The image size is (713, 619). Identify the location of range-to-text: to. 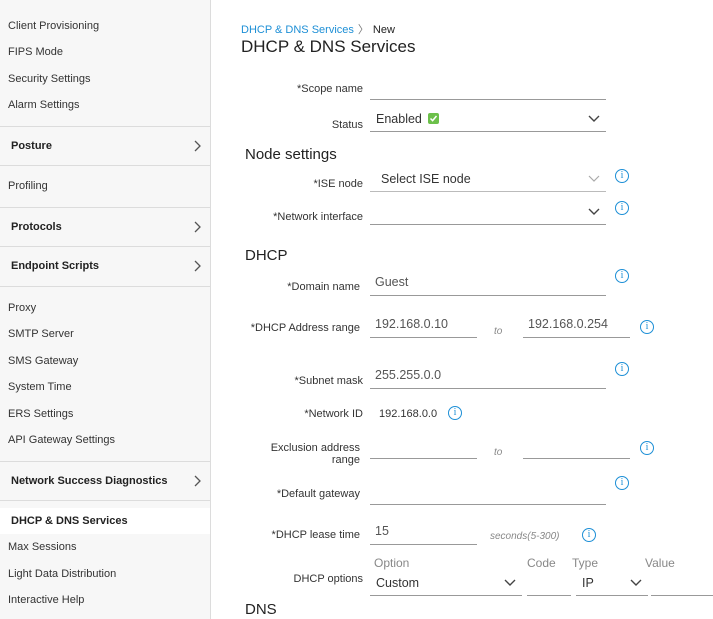
(498, 331).